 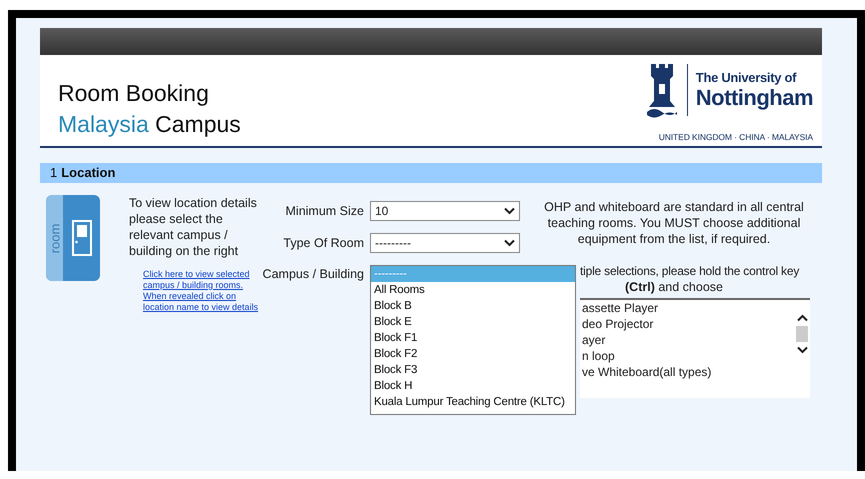 What do you see at coordinates (674, 223) in the screenshot?
I see `equipment-note: OHP and whiteboard are standard in all central teaching rooms. You MUST choose additional equipment from the list, if required.` at bounding box center [674, 223].